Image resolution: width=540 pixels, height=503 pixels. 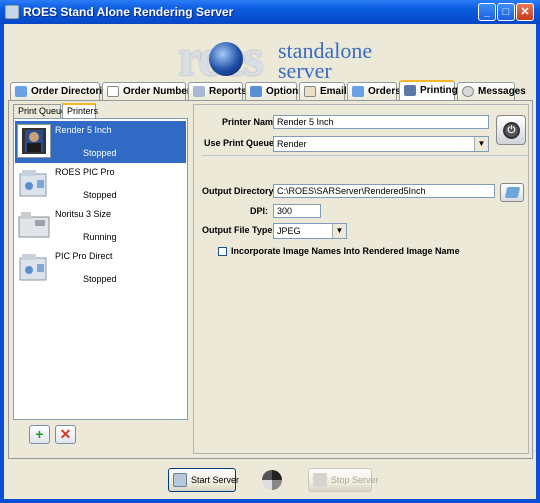 I want to click on messages-icon, so click(x=468, y=91).